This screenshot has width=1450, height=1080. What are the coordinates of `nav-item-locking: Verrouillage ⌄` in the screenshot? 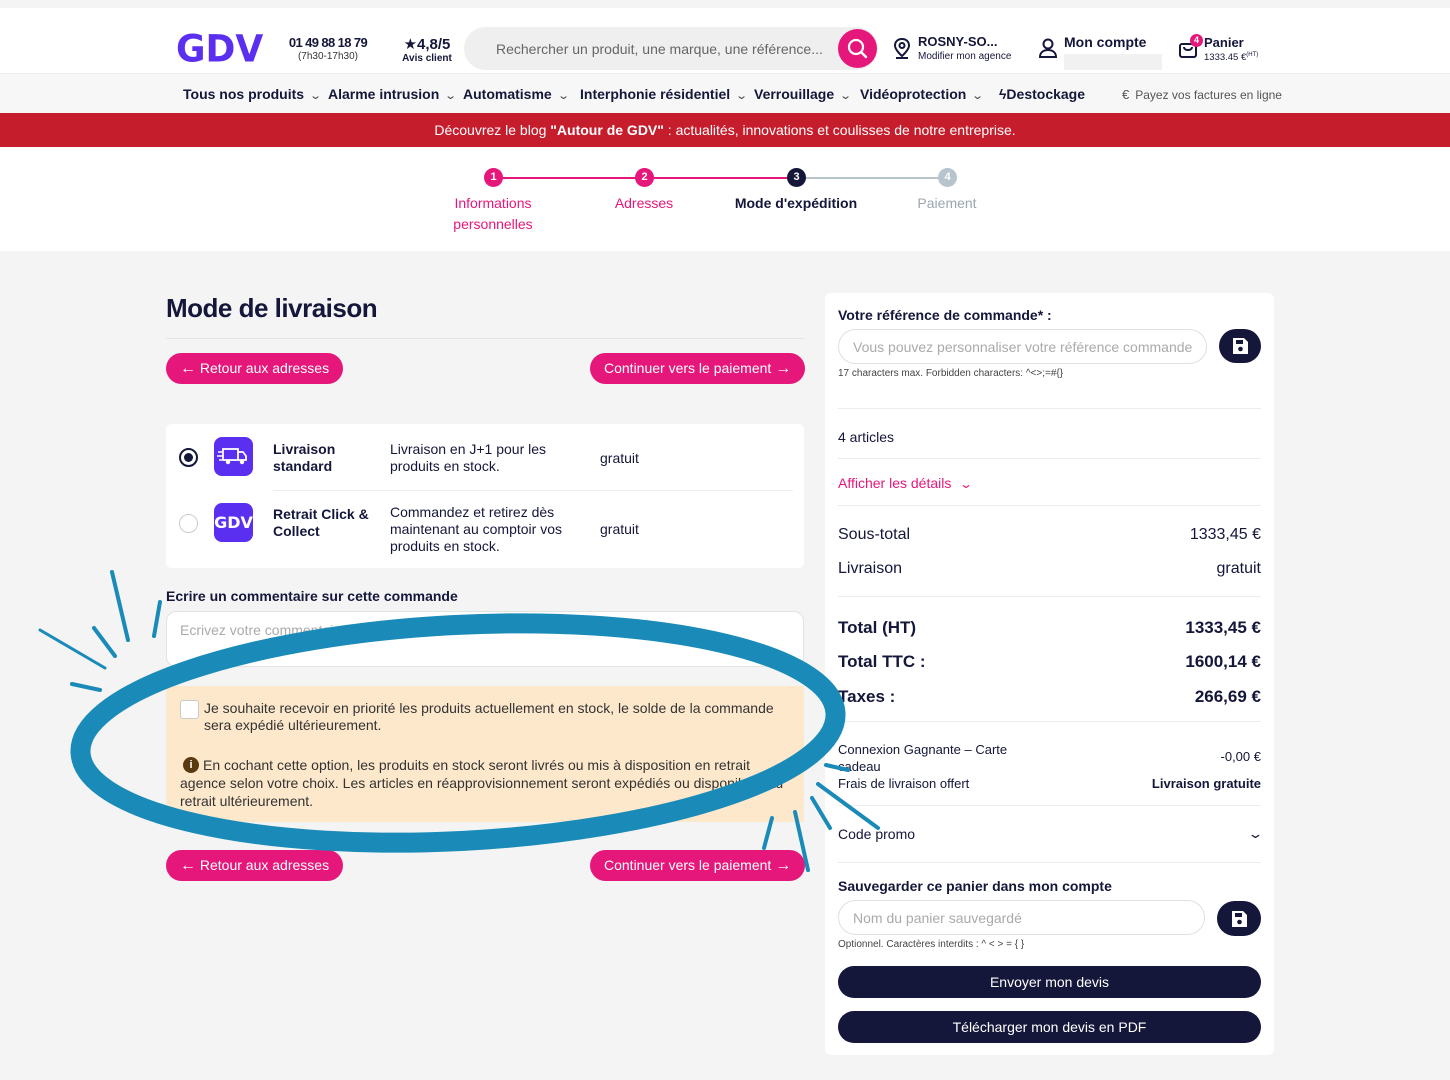 It's located at (803, 94).